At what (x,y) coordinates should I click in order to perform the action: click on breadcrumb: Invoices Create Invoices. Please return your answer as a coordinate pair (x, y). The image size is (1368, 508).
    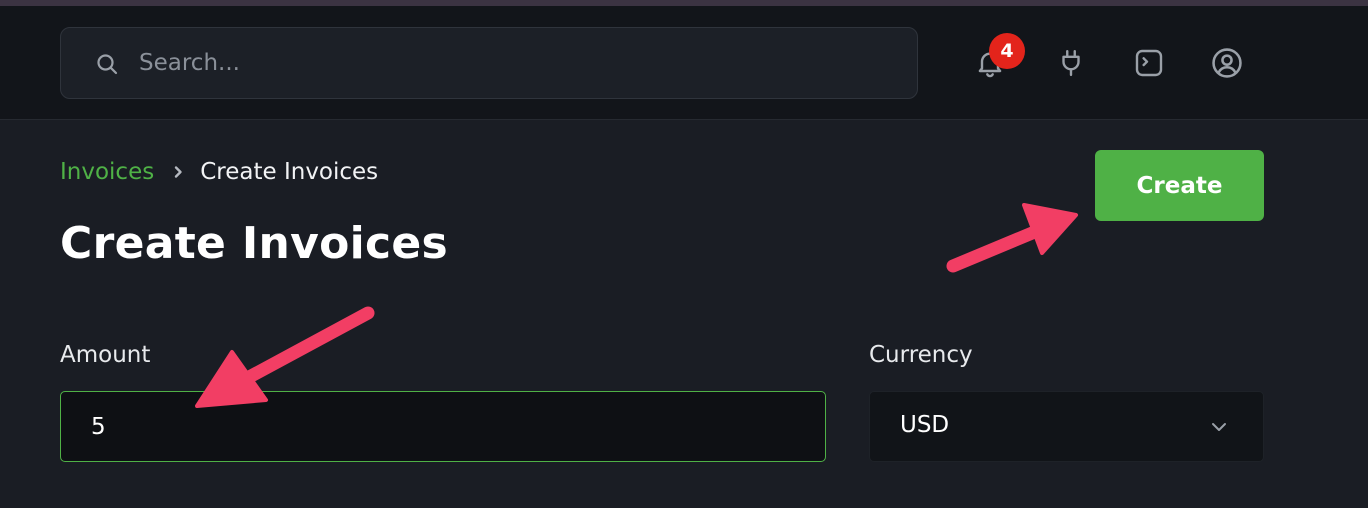
    Looking at the image, I should click on (219, 172).